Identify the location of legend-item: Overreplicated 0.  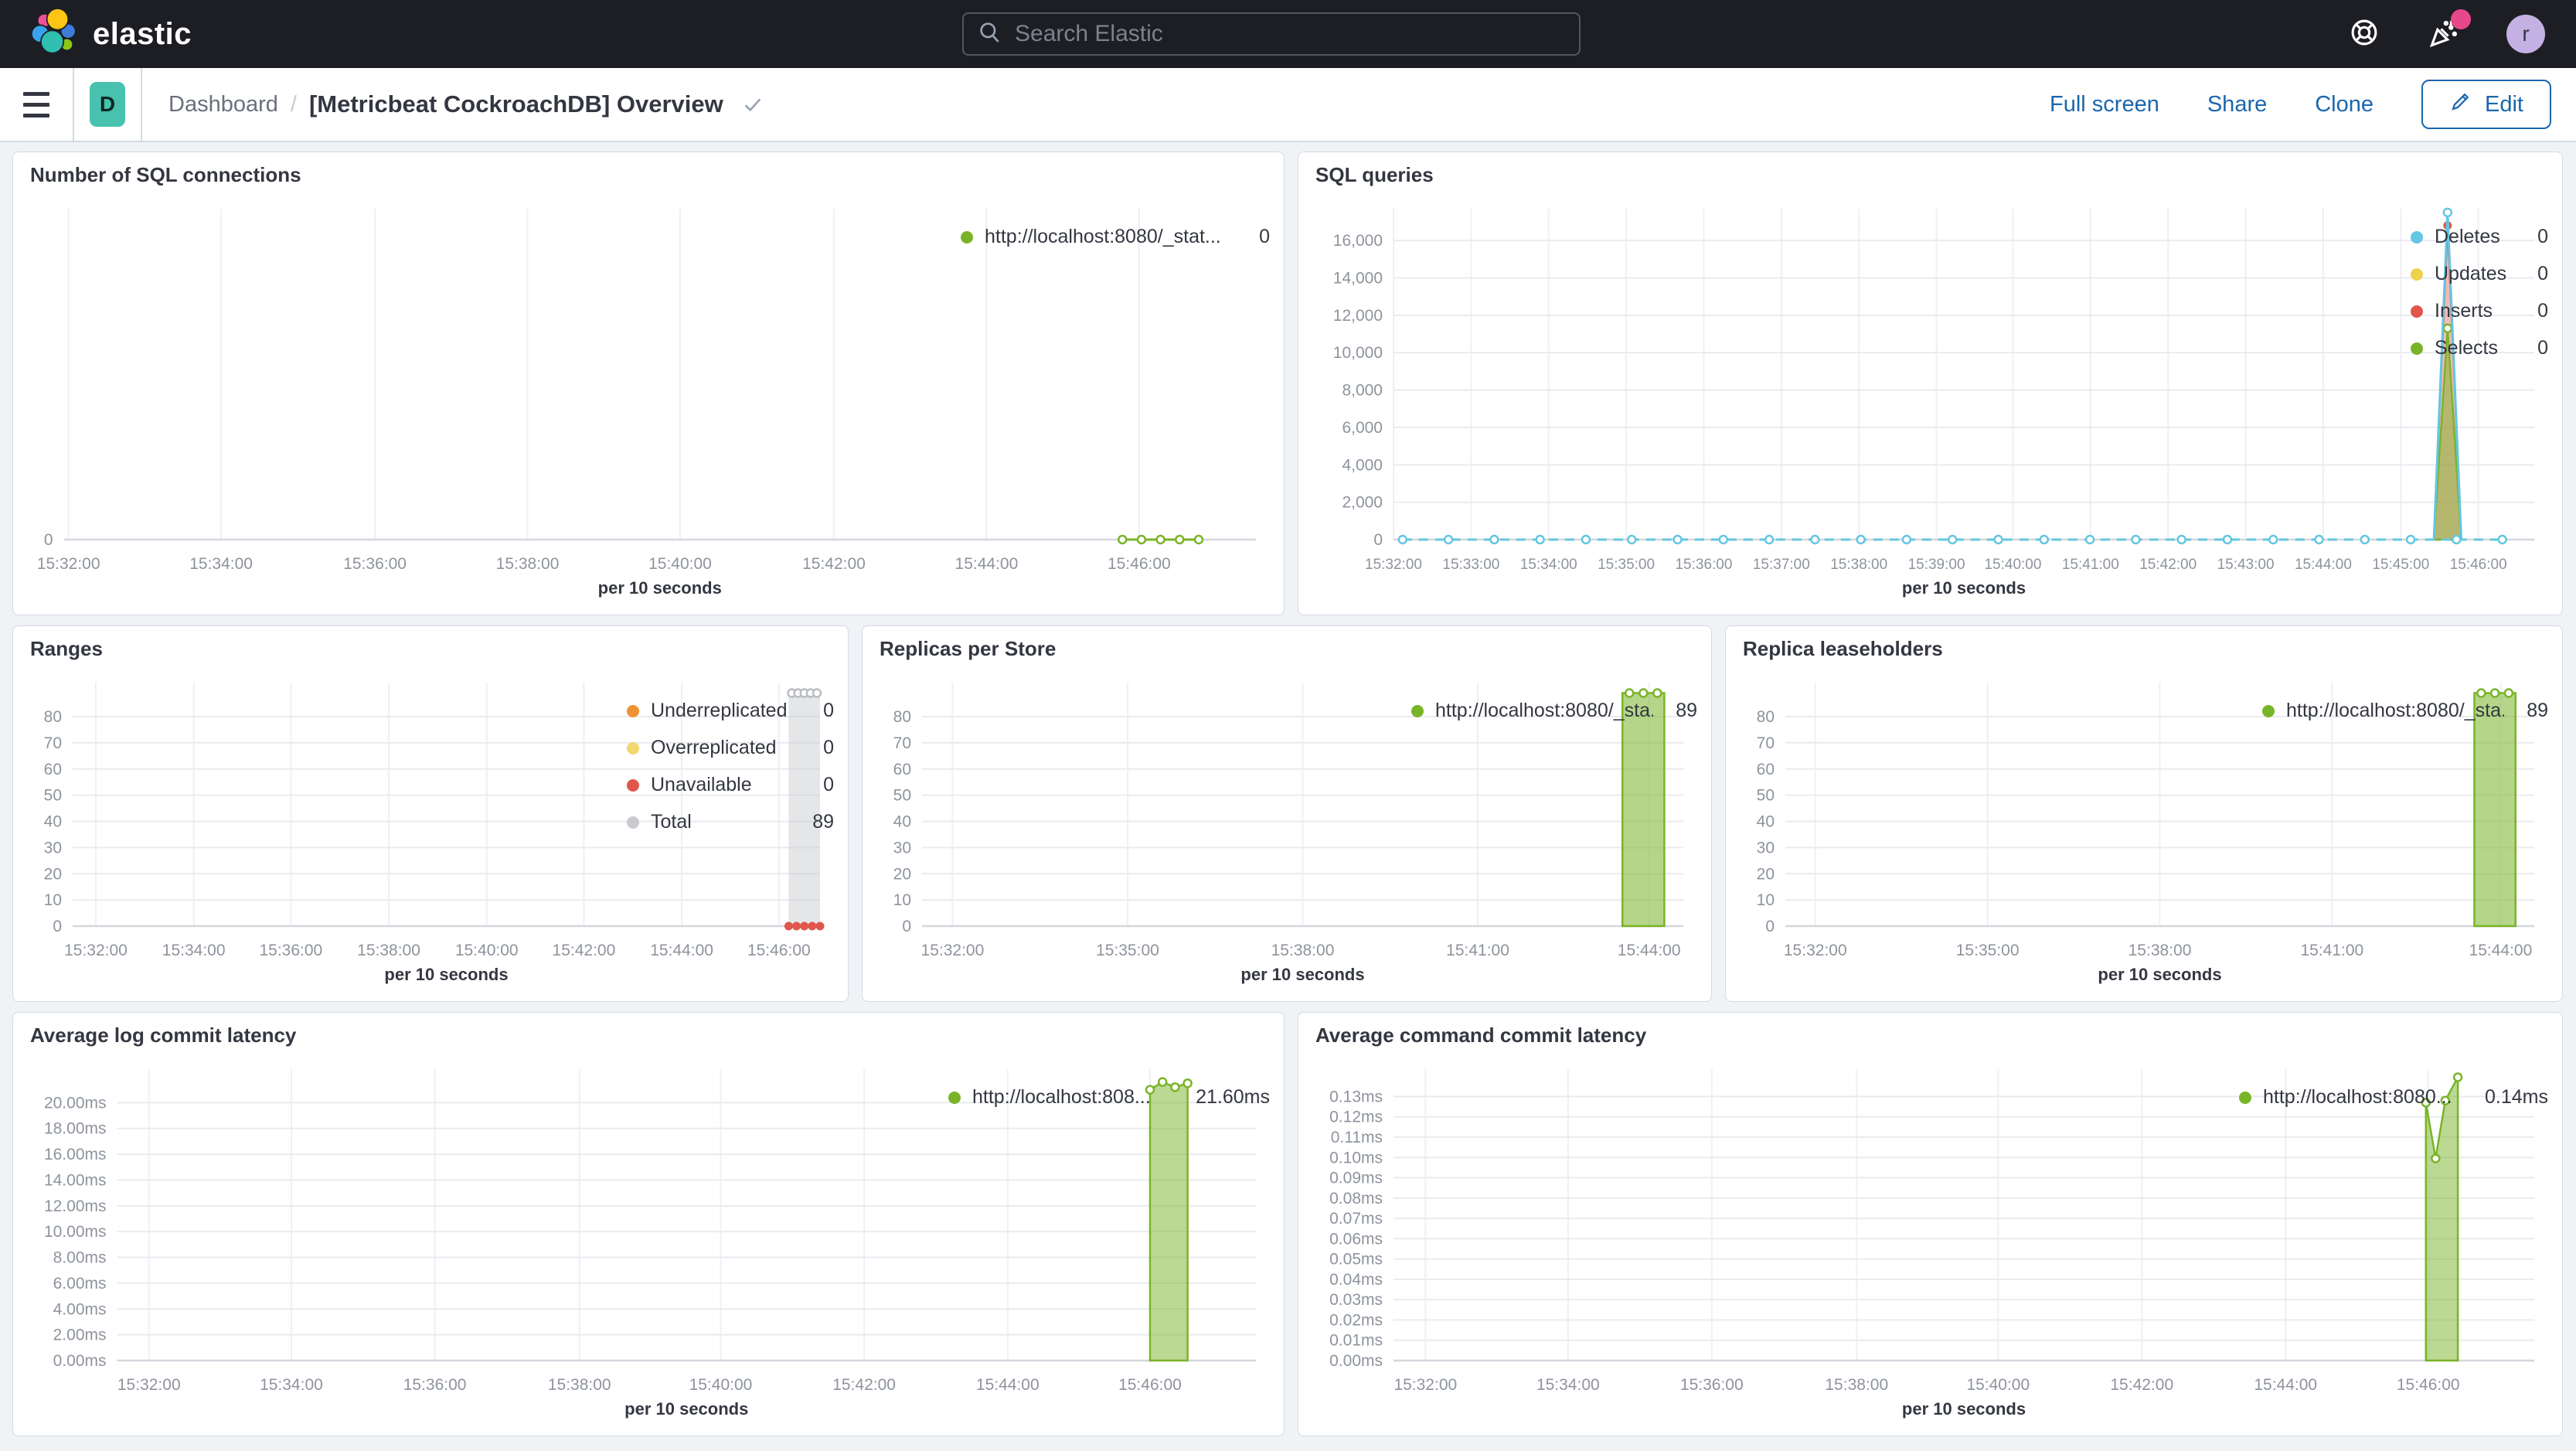
(730, 748).